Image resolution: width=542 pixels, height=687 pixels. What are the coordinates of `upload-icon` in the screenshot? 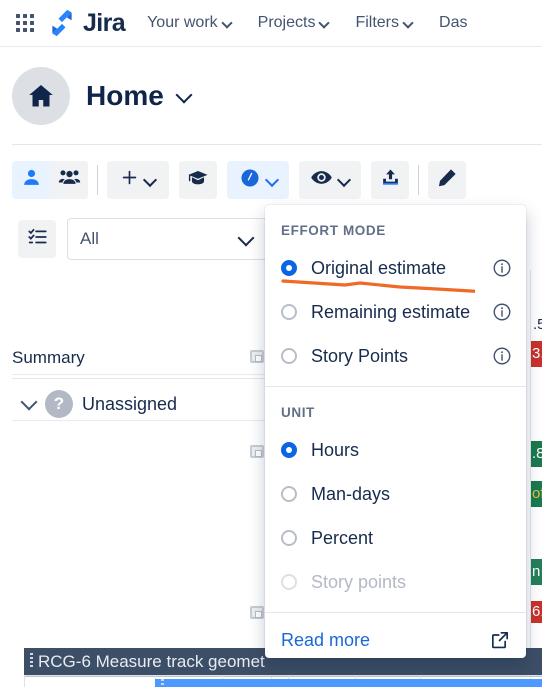 It's located at (390, 180).